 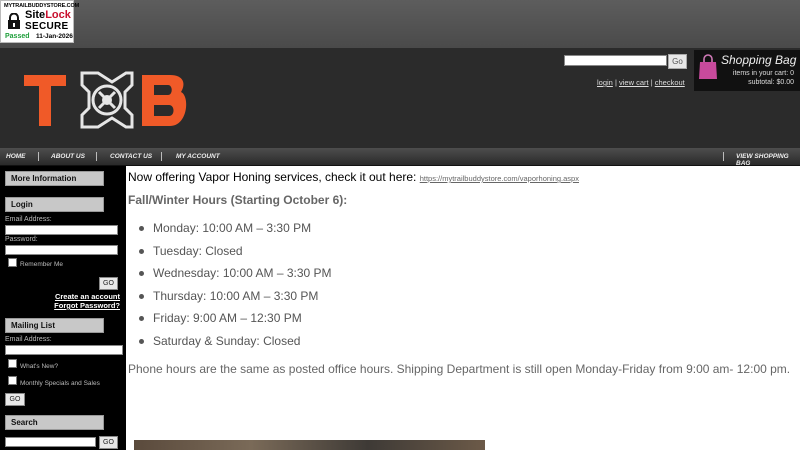 What do you see at coordinates (198, 156) in the screenshot?
I see `nav-my-account: MY ACCOUNT` at bounding box center [198, 156].